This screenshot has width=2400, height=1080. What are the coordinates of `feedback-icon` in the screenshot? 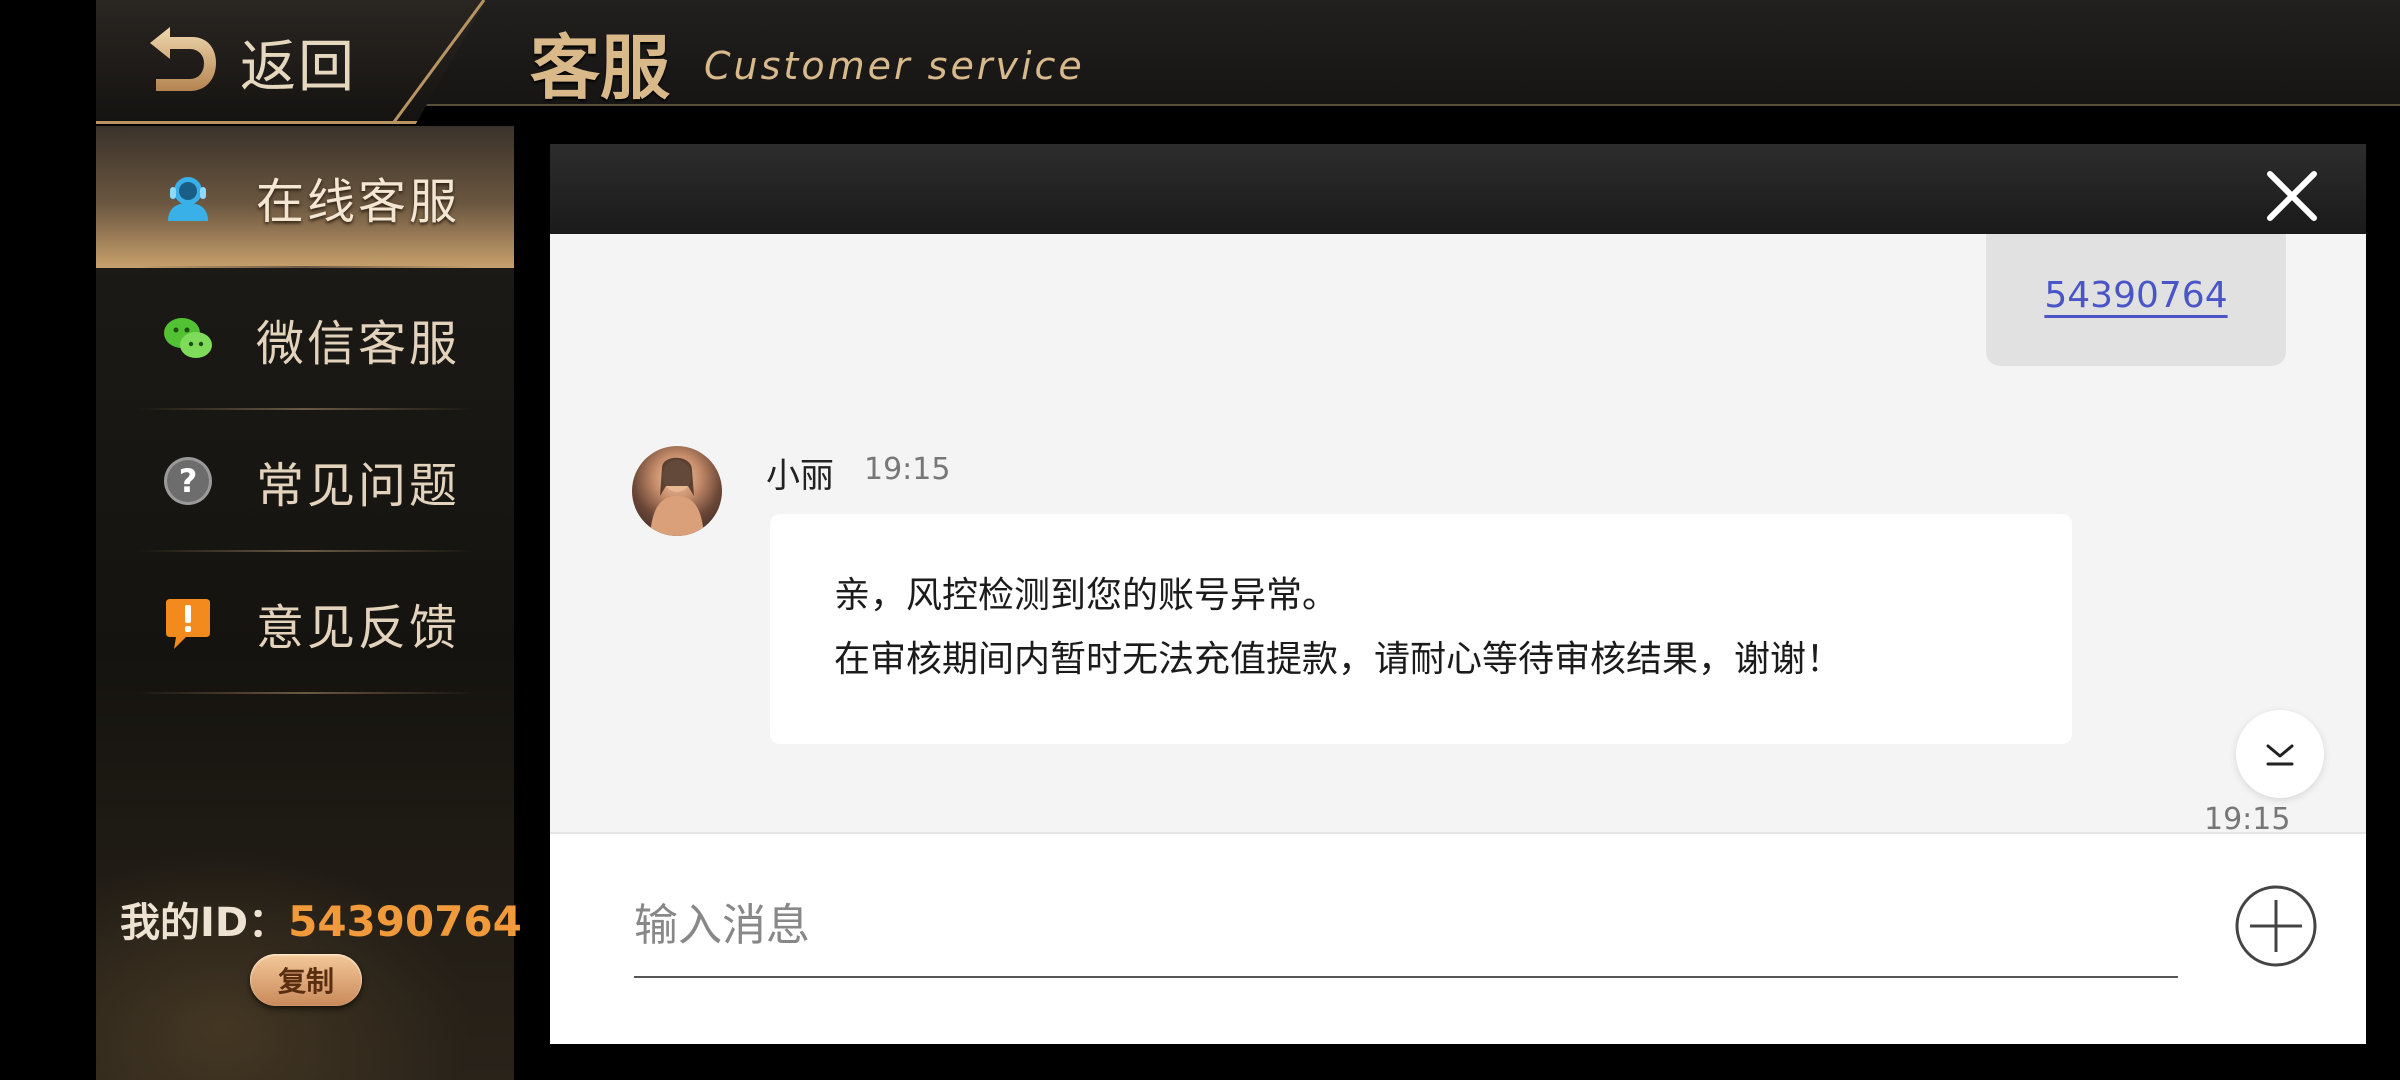 It's located at (188, 623).